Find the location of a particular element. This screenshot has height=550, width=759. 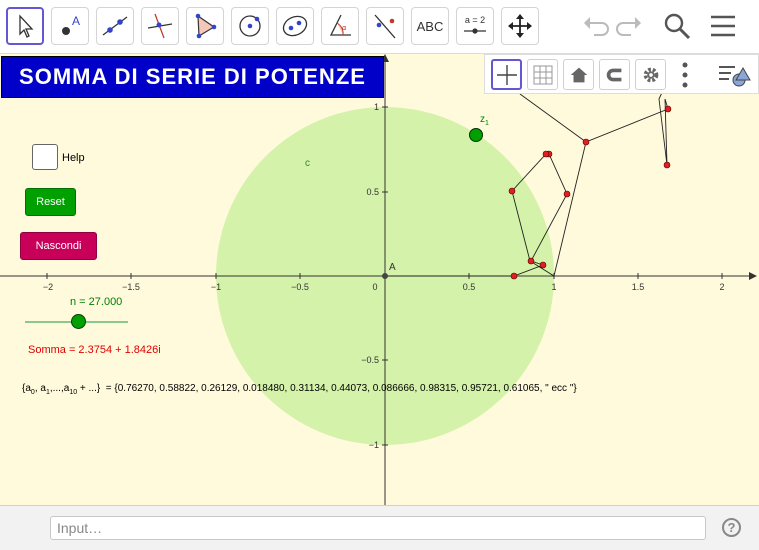

standard-view-button is located at coordinates (578, 74).